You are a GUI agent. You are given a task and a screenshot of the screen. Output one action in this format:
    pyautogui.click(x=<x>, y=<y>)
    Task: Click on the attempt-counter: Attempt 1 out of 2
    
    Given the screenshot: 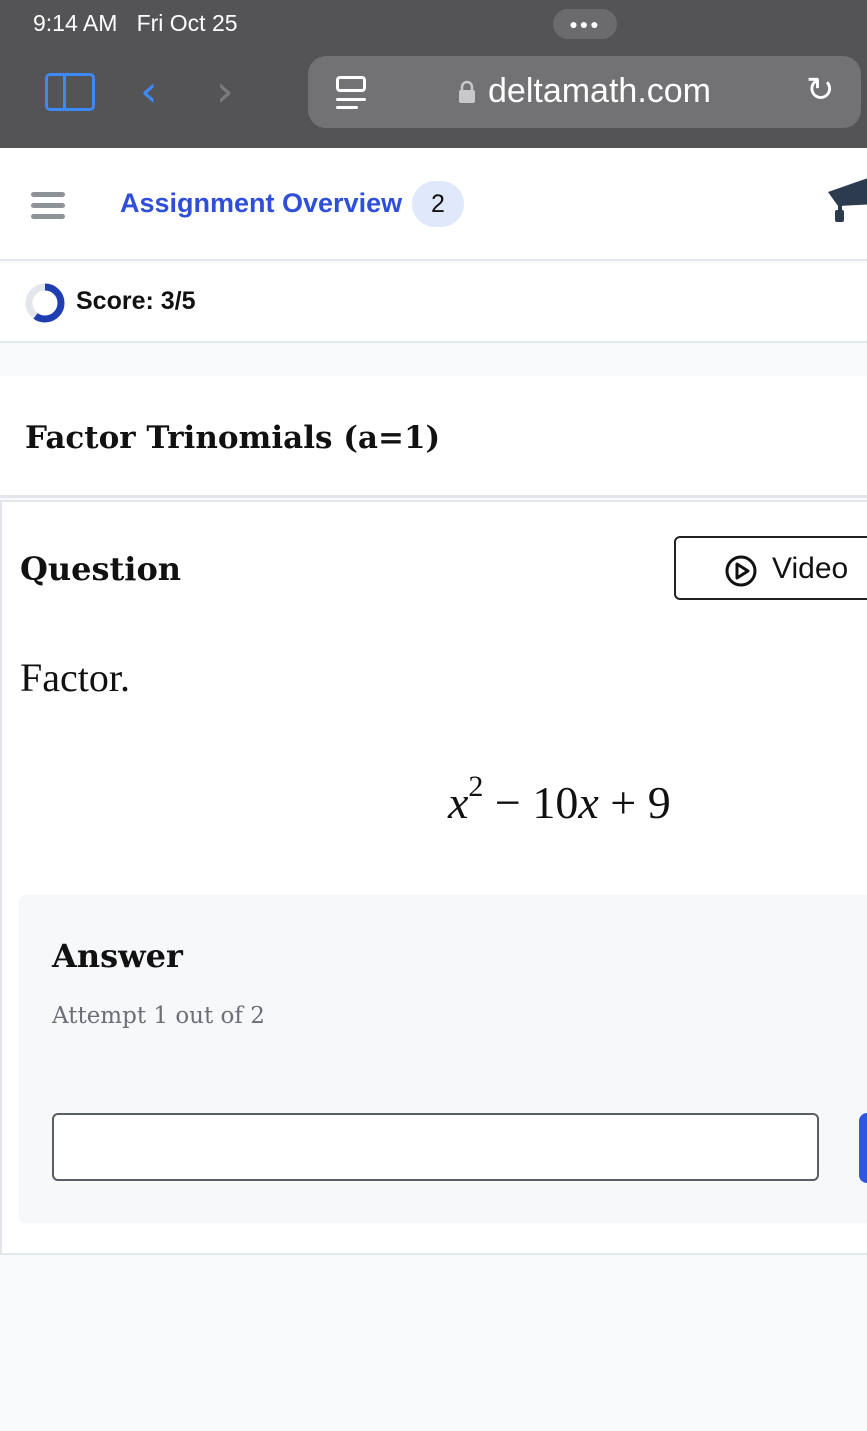 What is the action you would take?
    pyautogui.click(x=158, y=1016)
    